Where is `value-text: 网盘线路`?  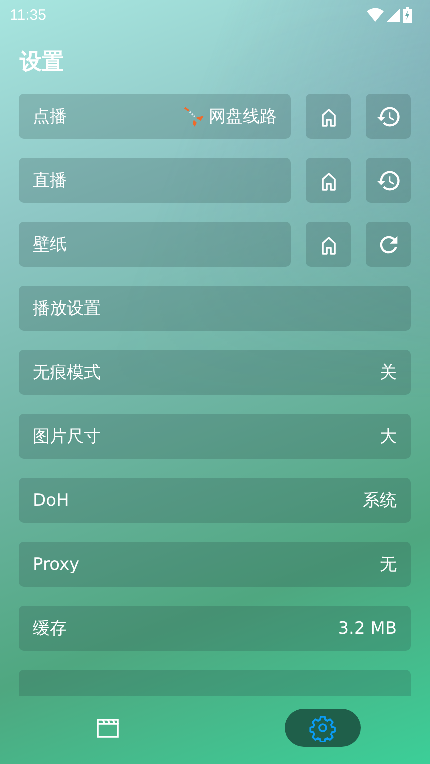
value-text: 网盘线路 is located at coordinates (243, 117).